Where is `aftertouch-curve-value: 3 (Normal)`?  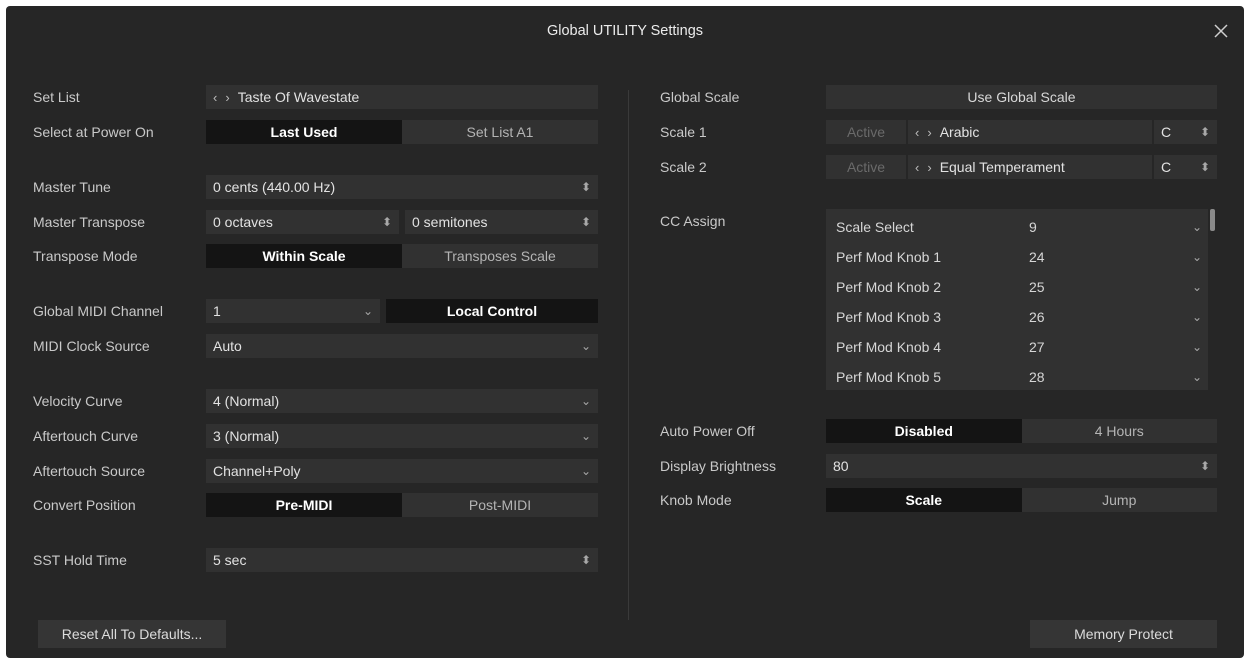
aftertouch-curve-value: 3 (Normal) is located at coordinates (246, 436).